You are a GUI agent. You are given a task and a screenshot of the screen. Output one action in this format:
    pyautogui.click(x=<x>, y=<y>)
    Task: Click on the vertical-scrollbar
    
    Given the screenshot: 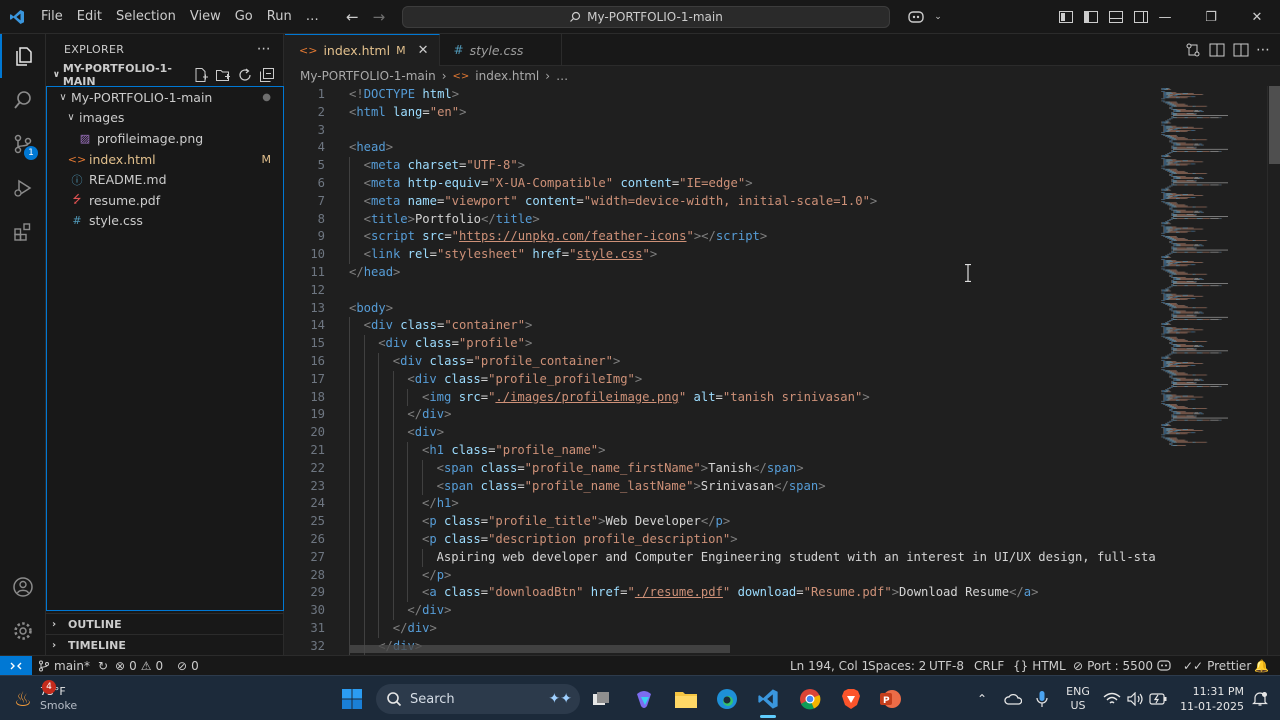 What is the action you would take?
    pyautogui.click(x=1273, y=370)
    